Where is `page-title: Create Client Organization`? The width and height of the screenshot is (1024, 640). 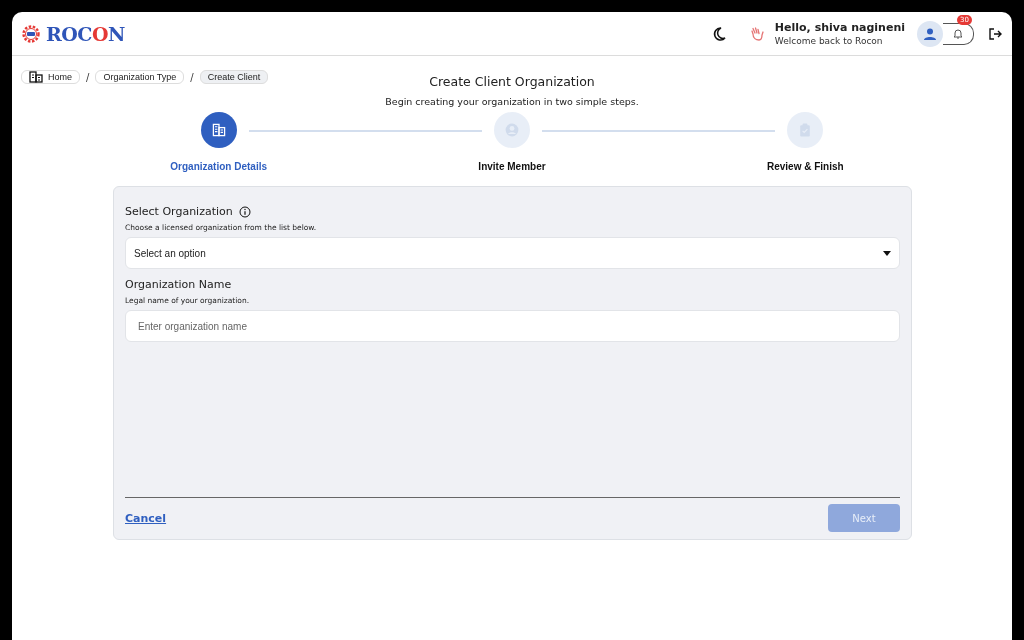 page-title: Create Client Organization is located at coordinates (512, 81).